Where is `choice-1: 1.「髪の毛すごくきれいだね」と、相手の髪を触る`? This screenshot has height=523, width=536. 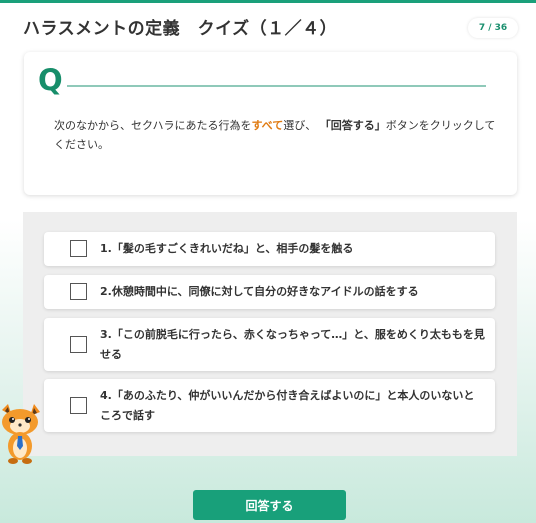
choice-1: 1.「髪の毛すごくきれいだね」と、相手の髪を触る is located at coordinates (269, 249).